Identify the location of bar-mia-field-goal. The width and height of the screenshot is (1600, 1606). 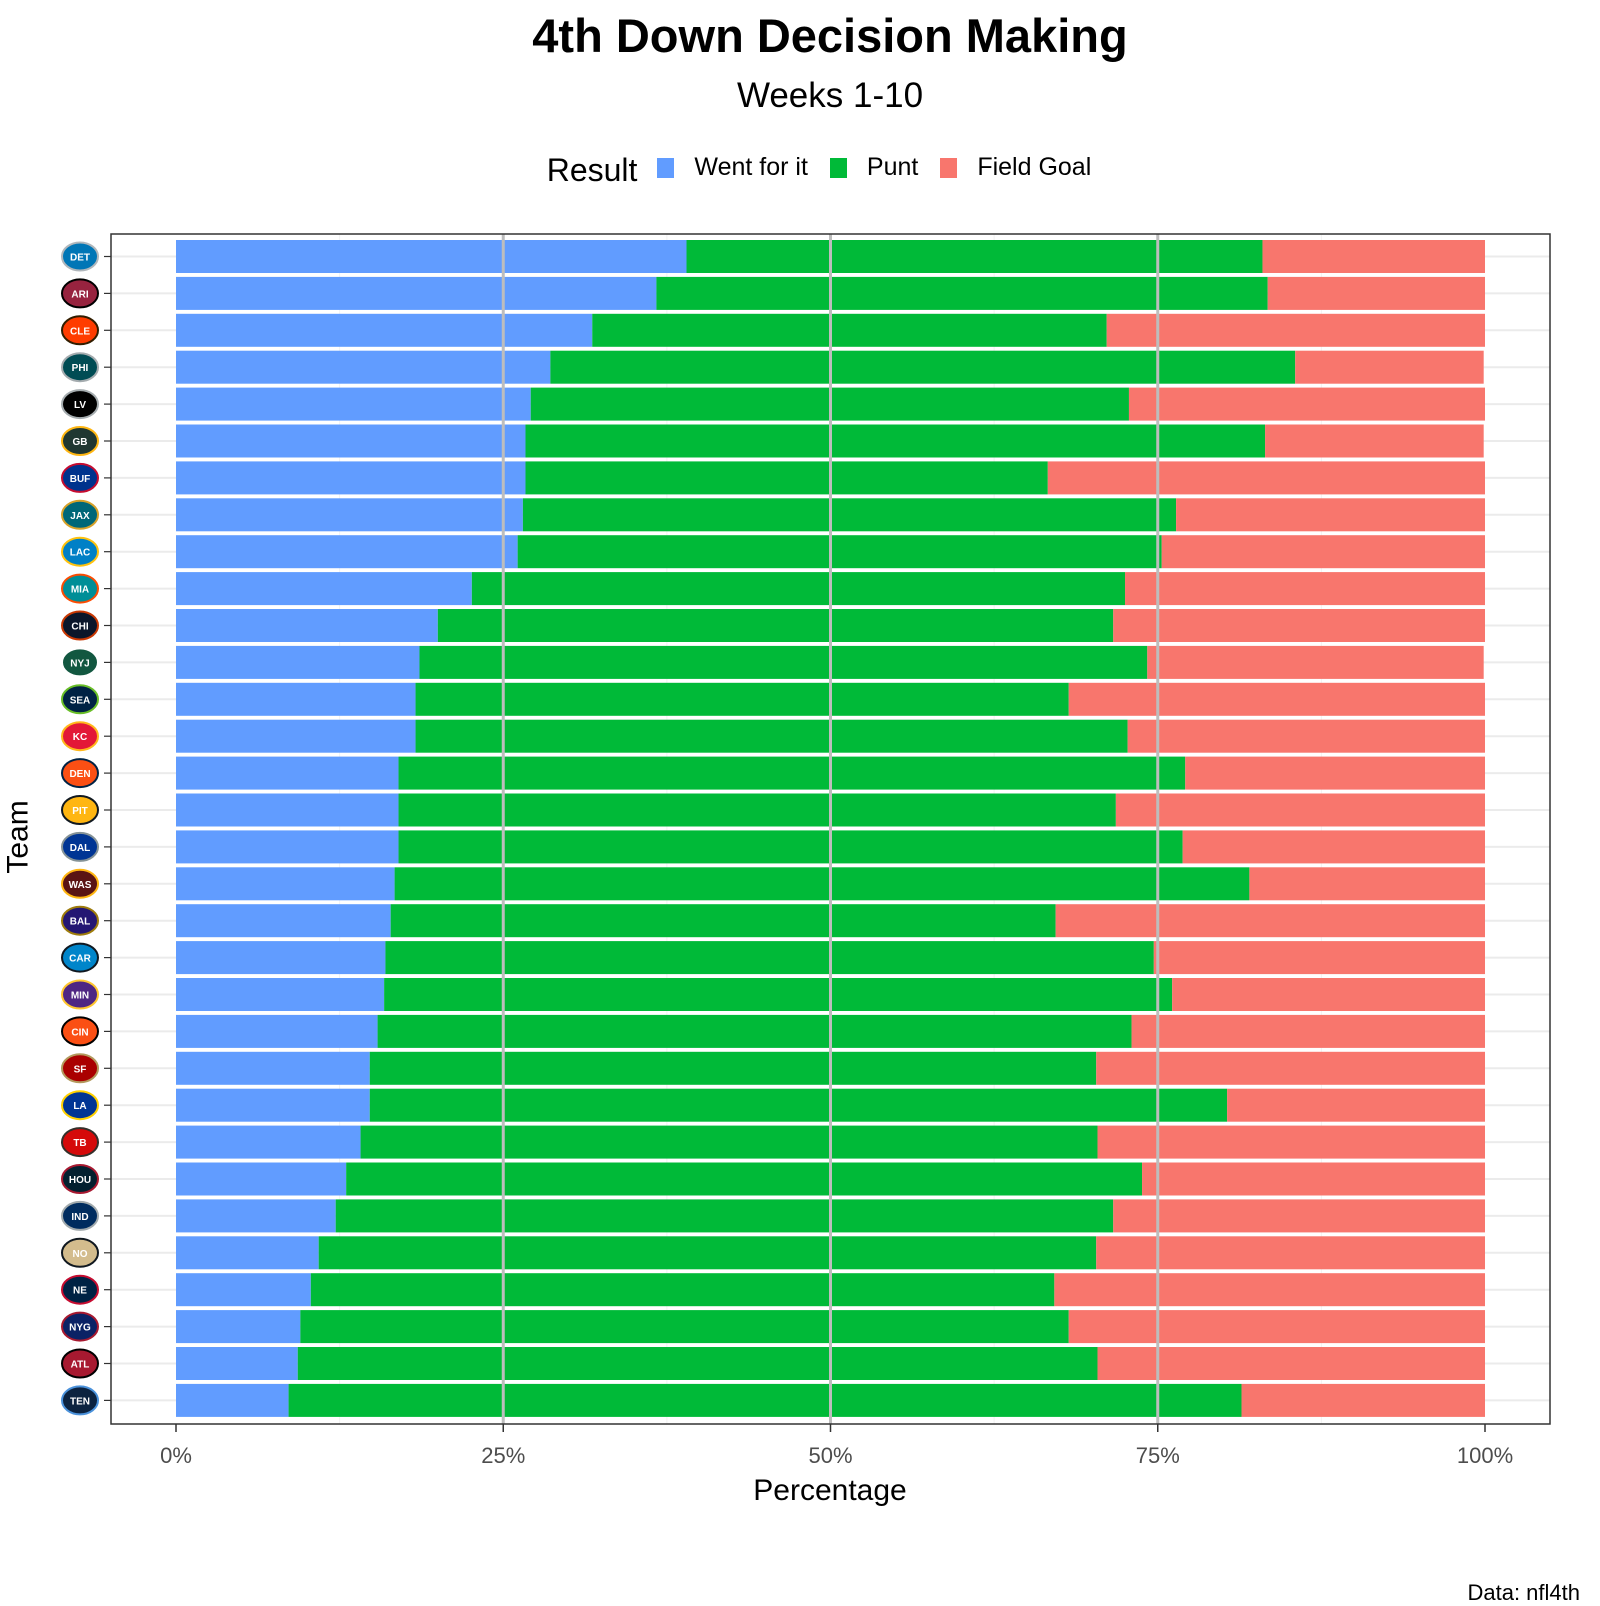
(1305, 589).